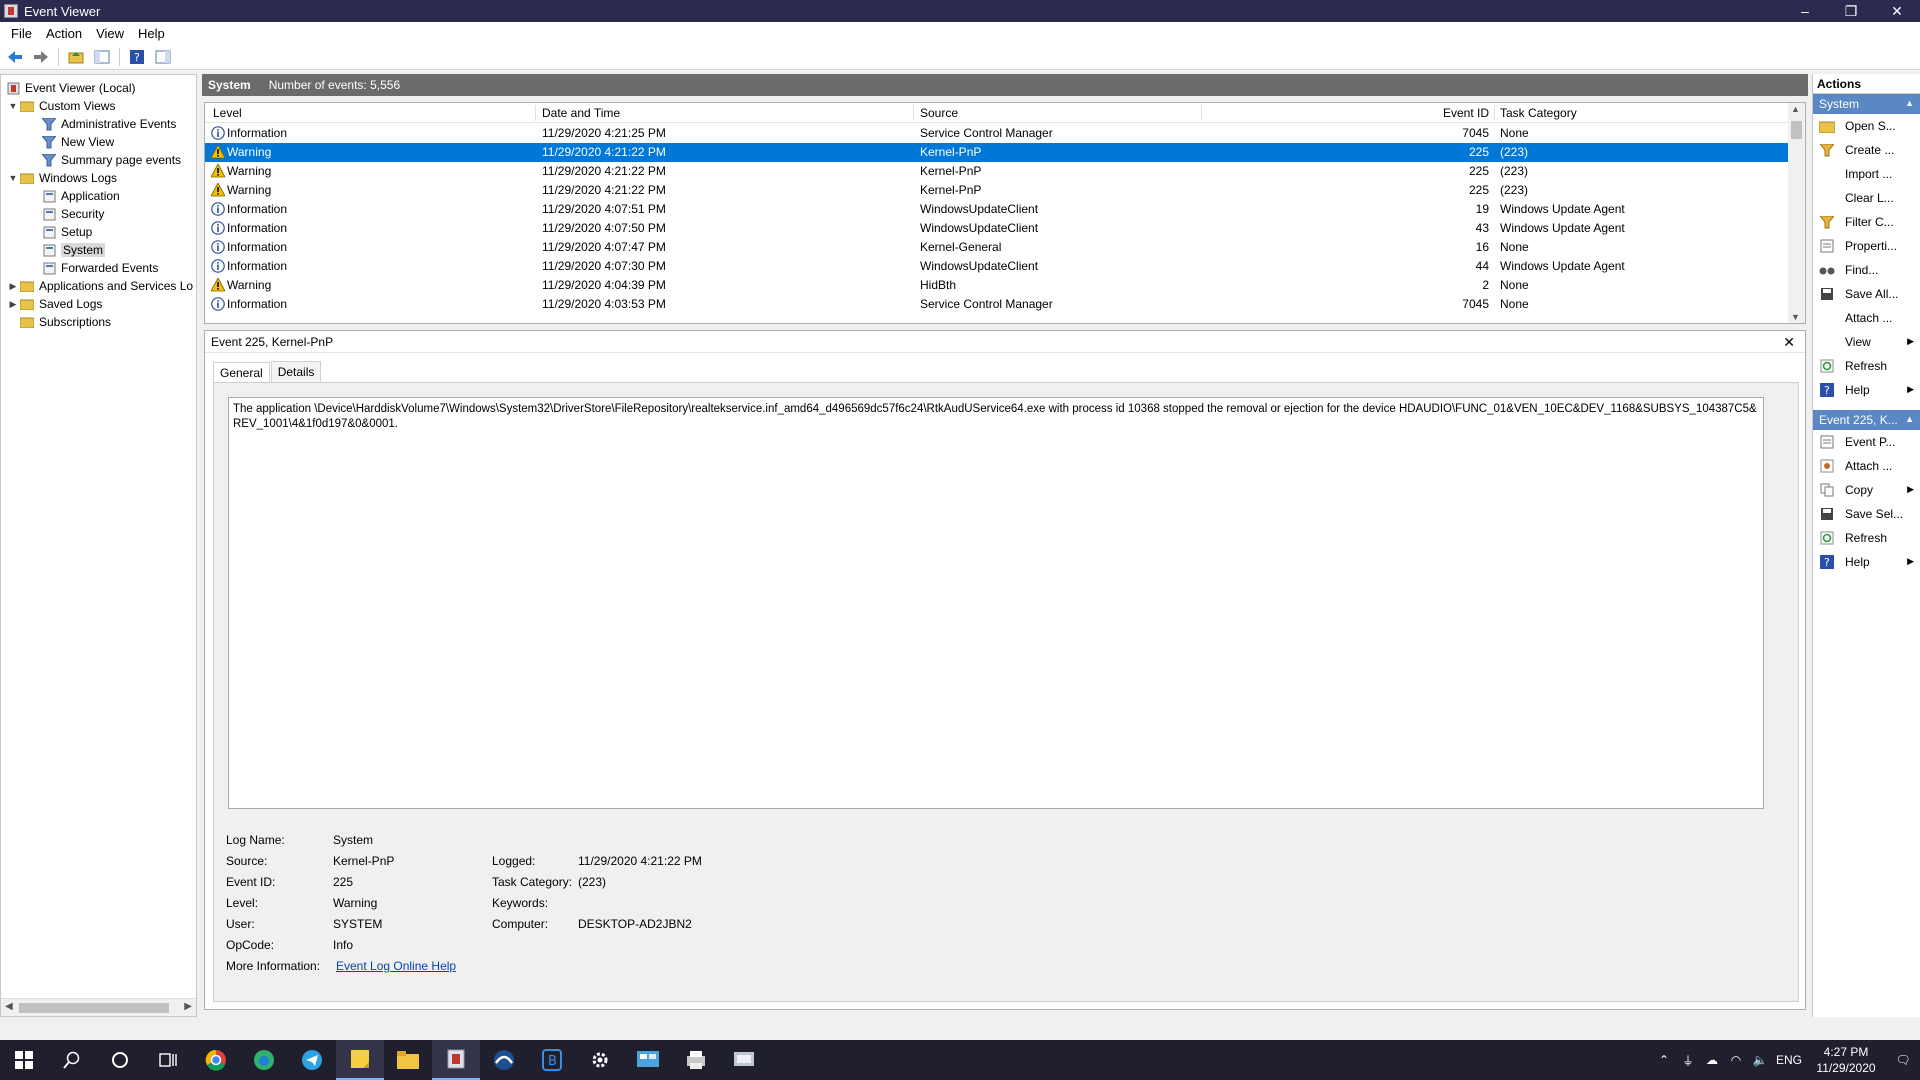 The height and width of the screenshot is (1080, 1920). Describe the element at coordinates (1866, 420) in the screenshot. I see `actions-section-event: Event 225, K... ▲` at that location.